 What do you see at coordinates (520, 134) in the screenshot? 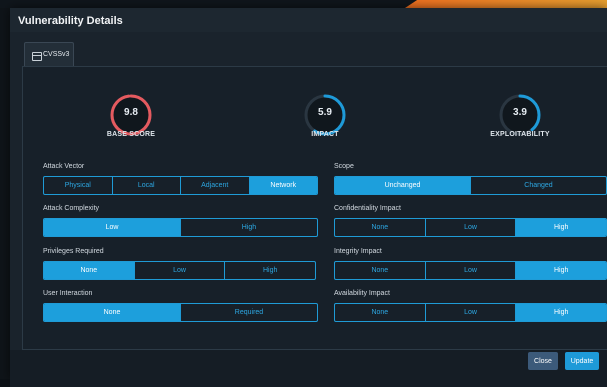
I see `exploitability-label: EXPLOITABILITY` at bounding box center [520, 134].